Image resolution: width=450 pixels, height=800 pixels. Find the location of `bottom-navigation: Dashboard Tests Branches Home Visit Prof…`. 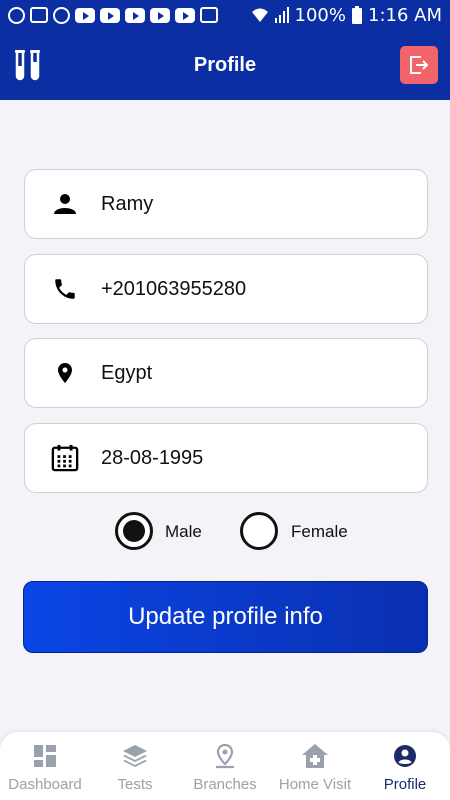

bottom-navigation: Dashboard Tests Branches Home Visit Prof… is located at coordinates (225, 766).